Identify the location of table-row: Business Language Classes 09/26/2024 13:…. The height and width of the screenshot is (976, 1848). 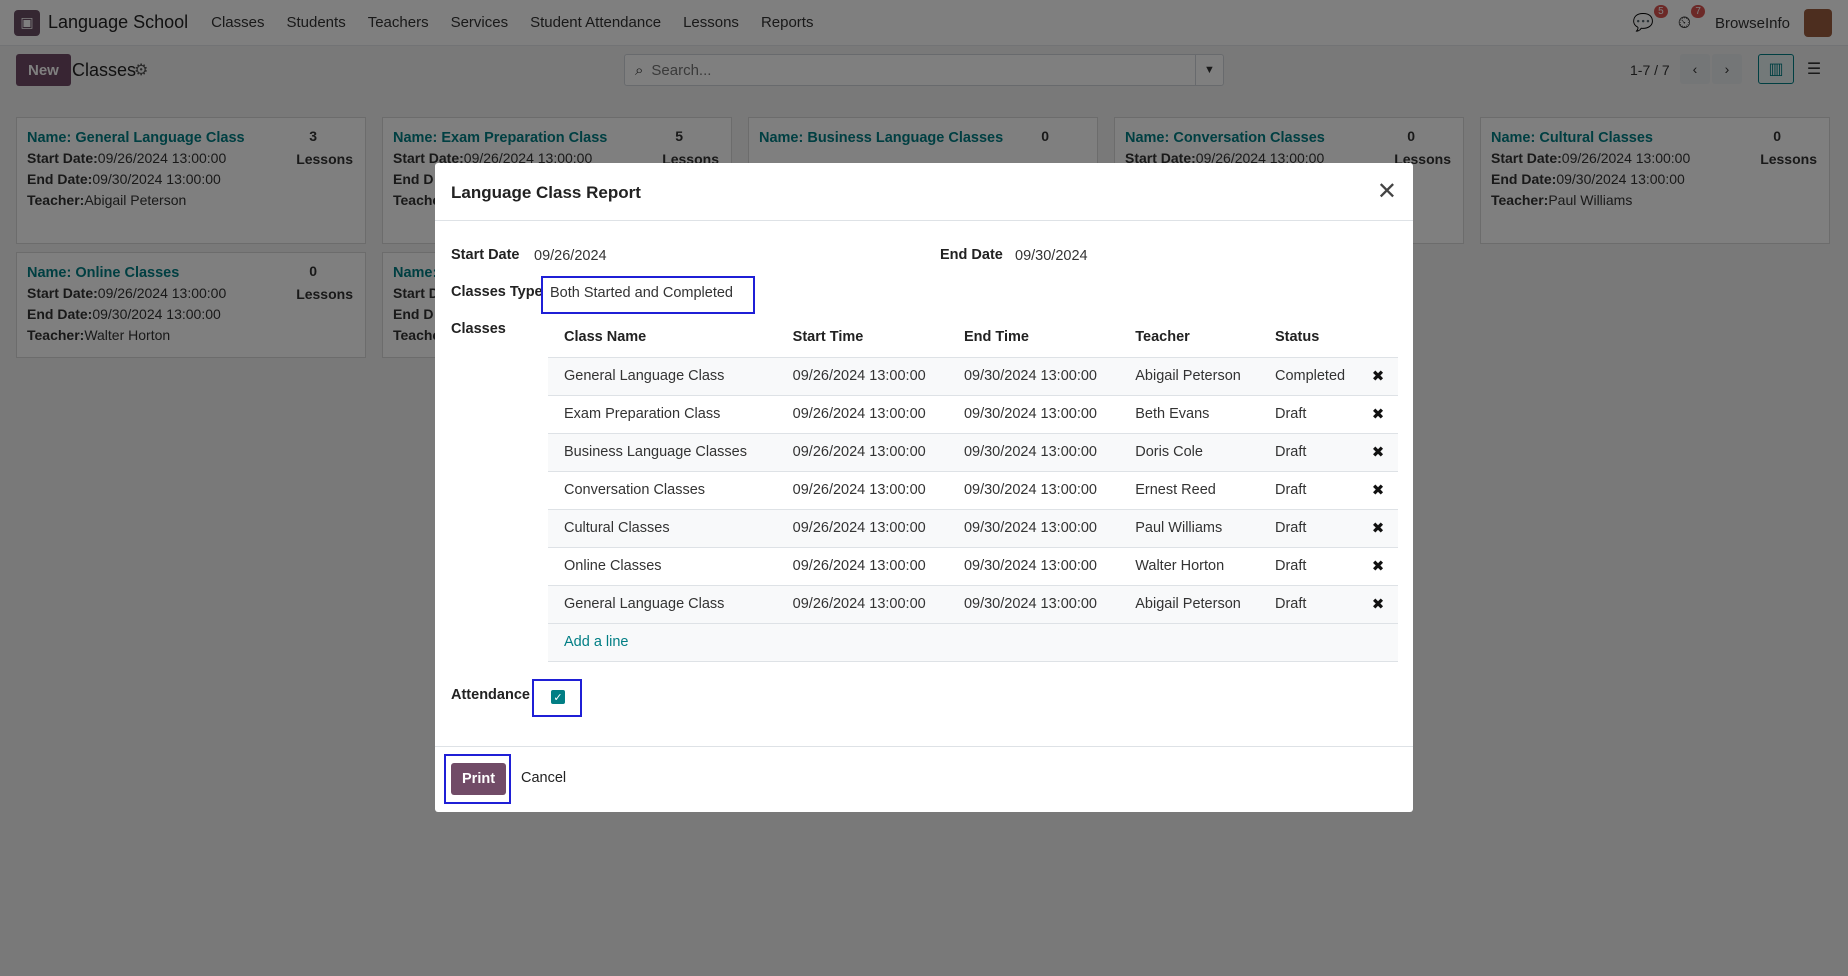
(973, 452).